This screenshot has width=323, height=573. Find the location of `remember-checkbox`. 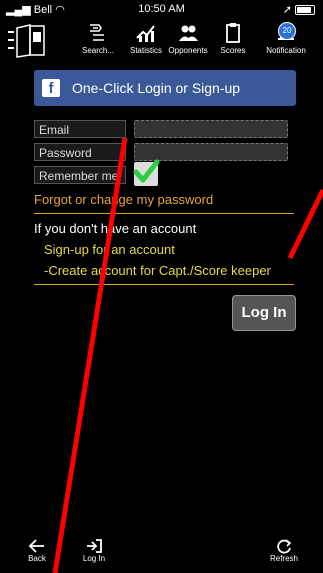

remember-checkbox is located at coordinates (146, 172).